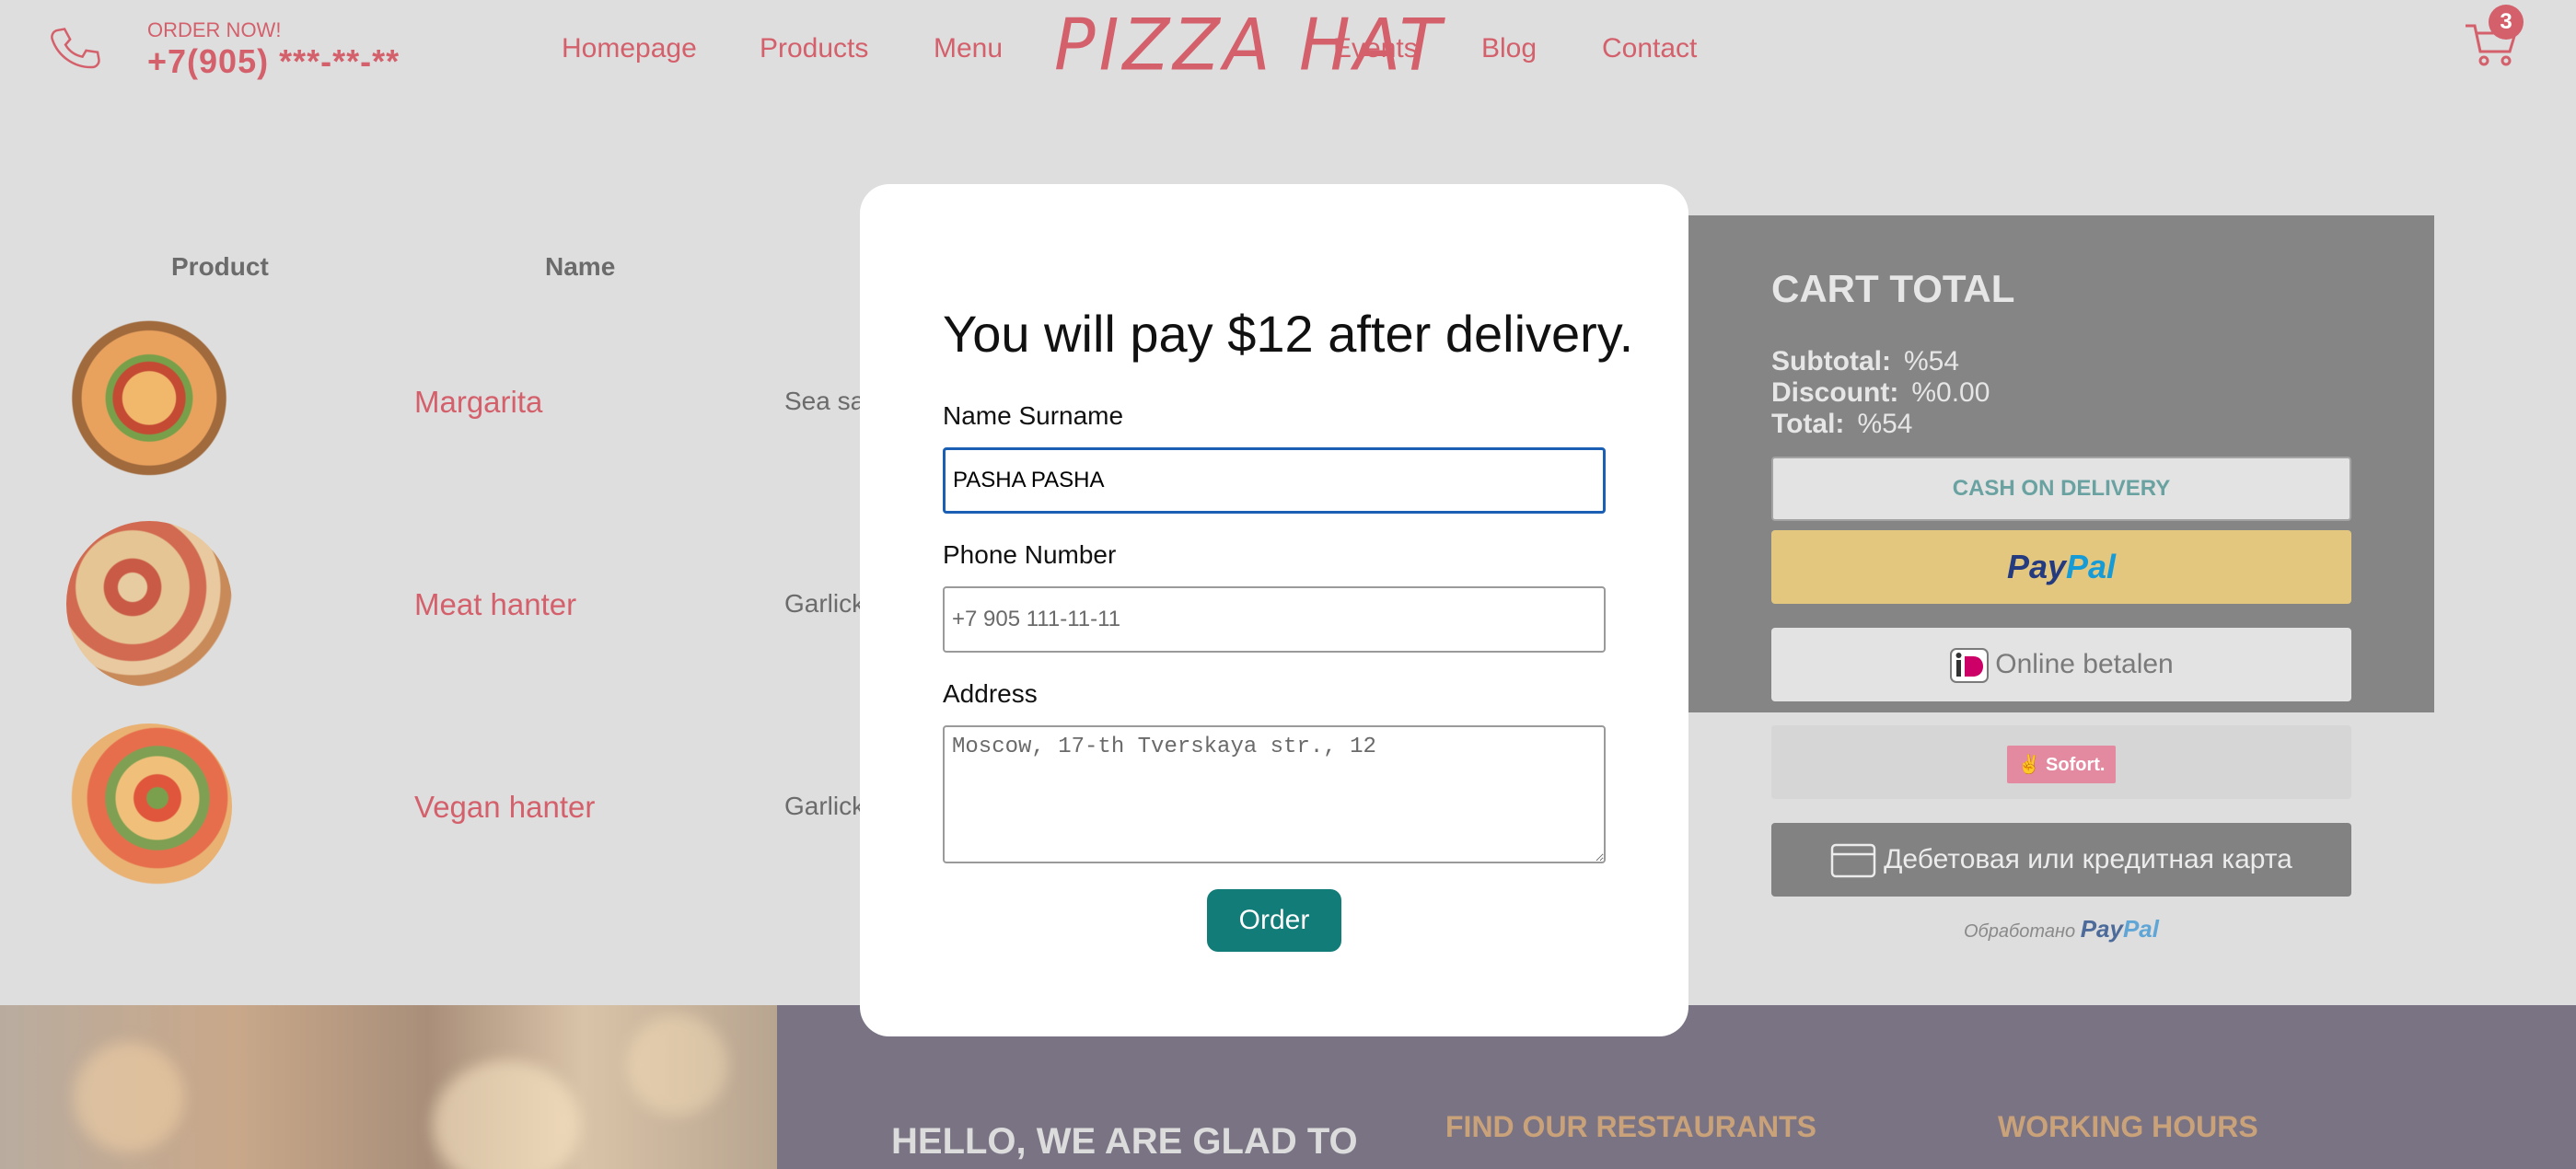  I want to click on credit-card-icon, so click(1853, 860).